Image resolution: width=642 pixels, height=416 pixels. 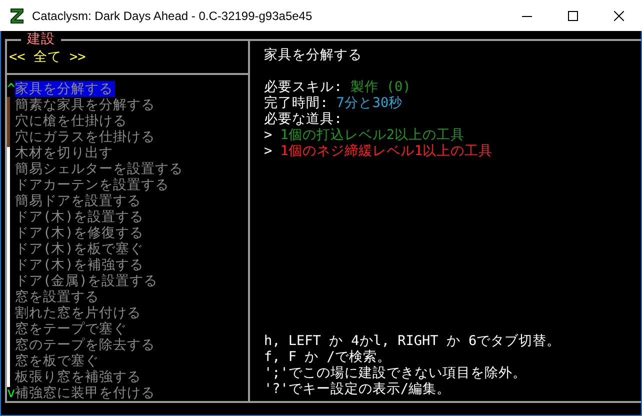 I want to click on construction-item: 簡素な家具を分解する, so click(x=86, y=105).